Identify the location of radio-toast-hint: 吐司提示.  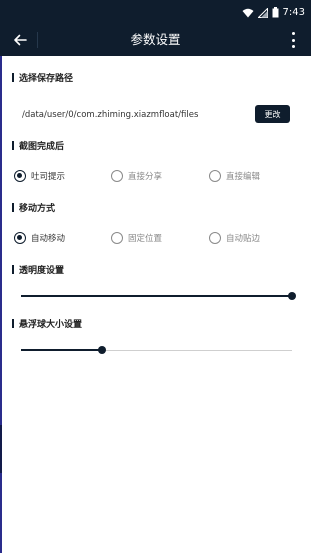
(39, 176).